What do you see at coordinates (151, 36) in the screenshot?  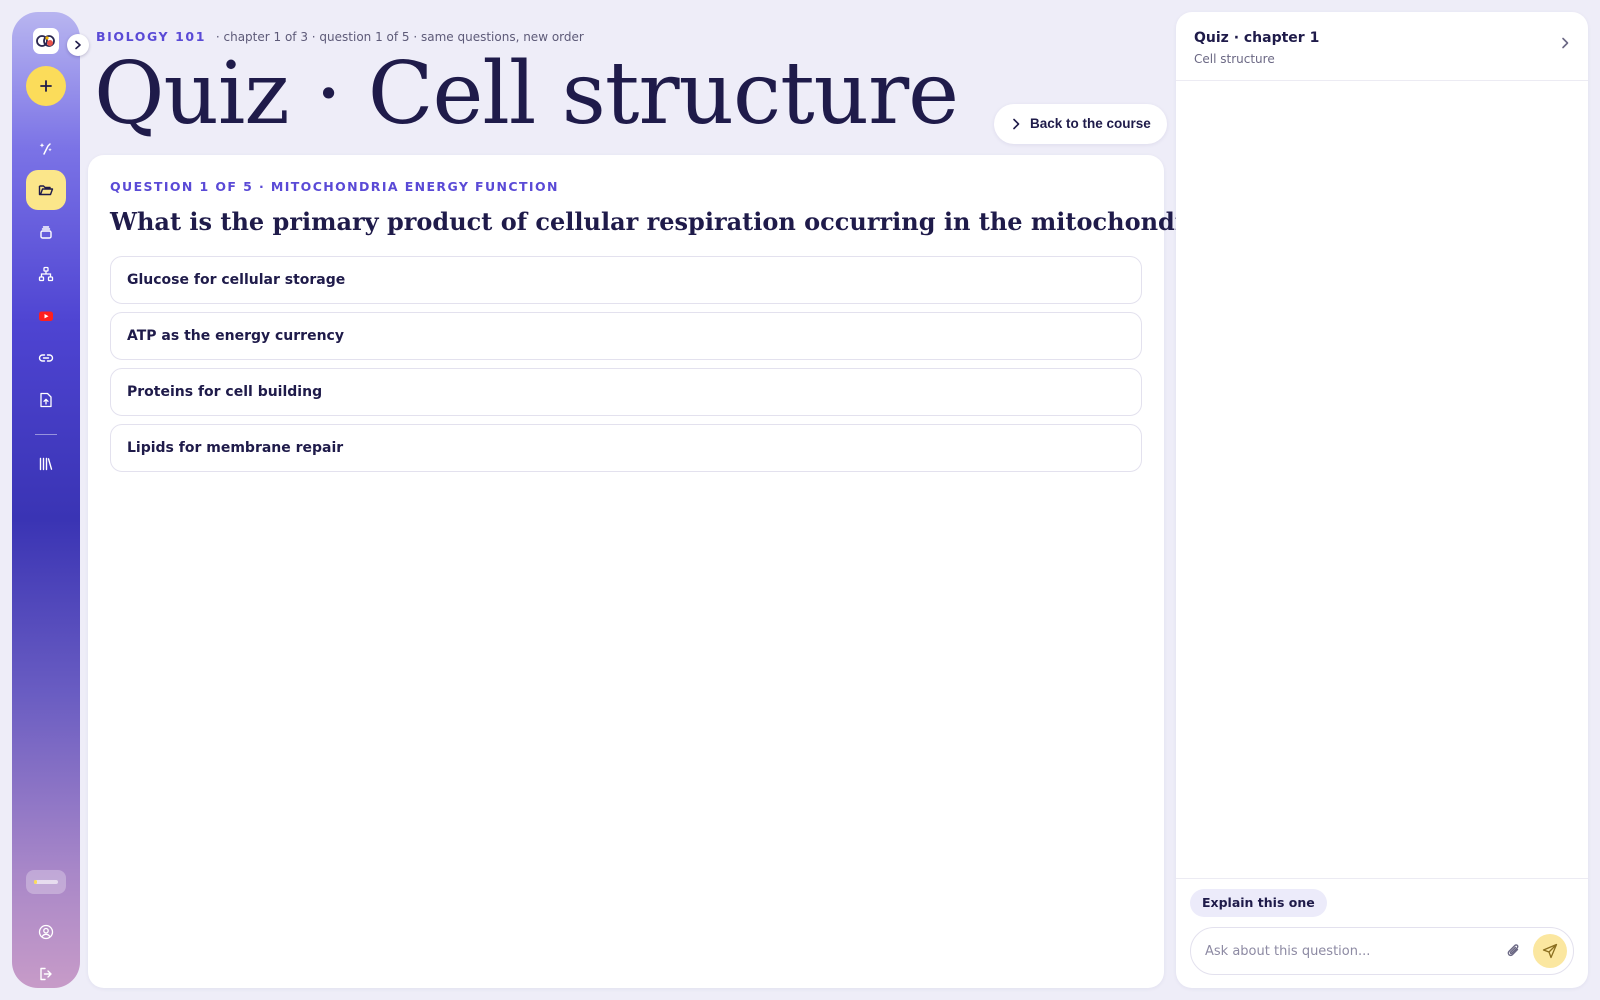 I see `course-name: BIOLOGY 101` at bounding box center [151, 36].